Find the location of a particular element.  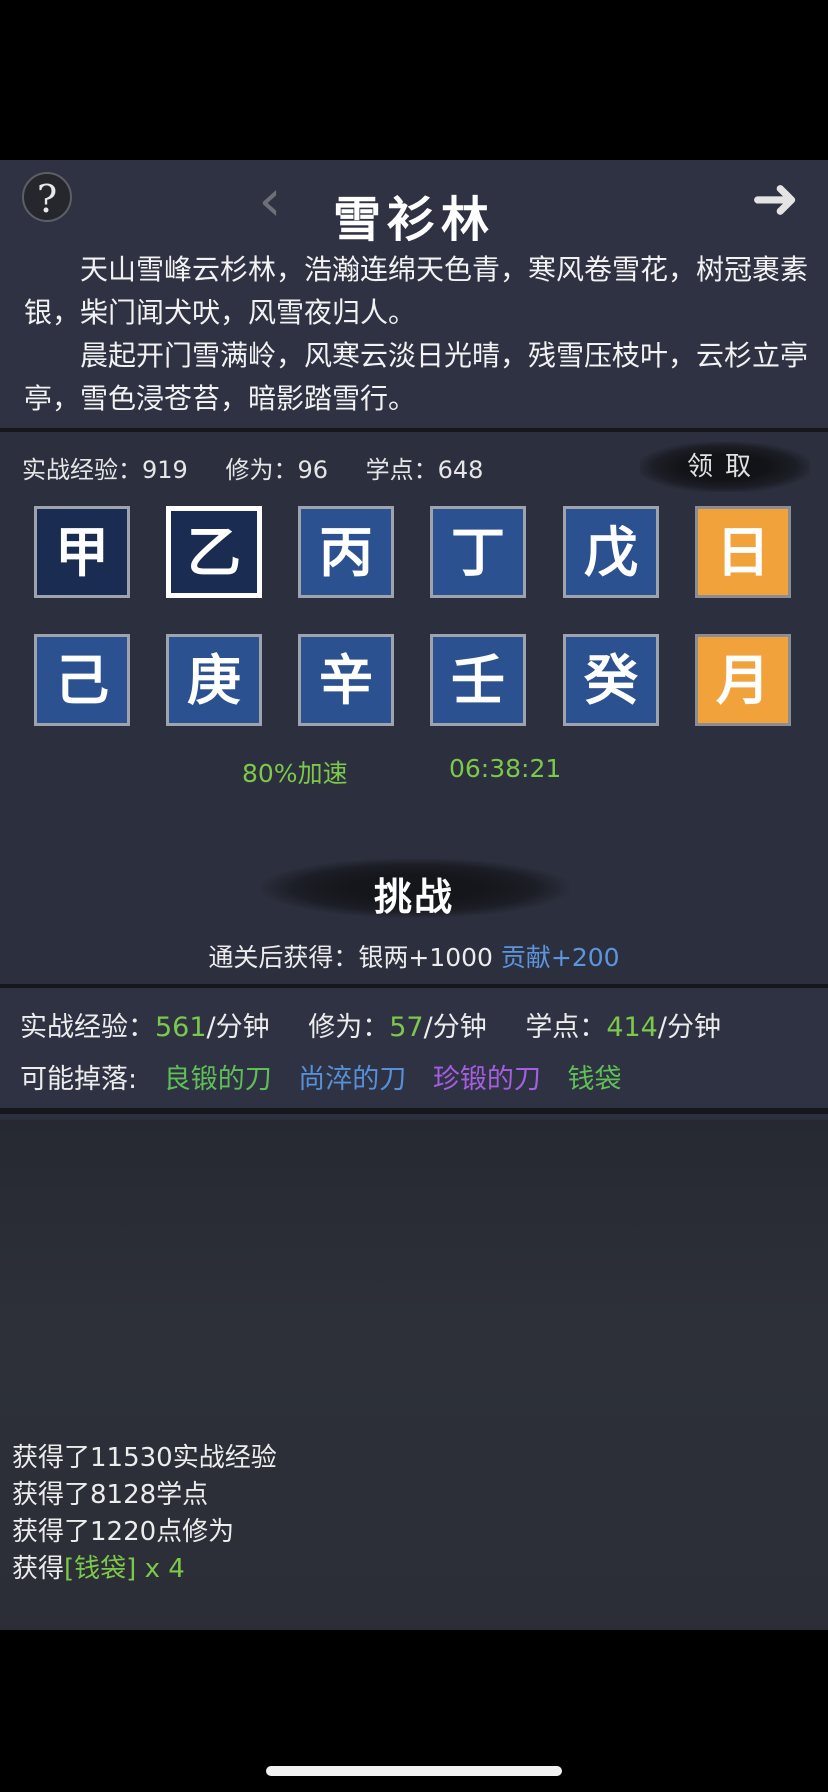

rate-stats: 实战经验：561/分钟 修为：57/分钟 学点：414/分钟 is located at coordinates (370, 1024).